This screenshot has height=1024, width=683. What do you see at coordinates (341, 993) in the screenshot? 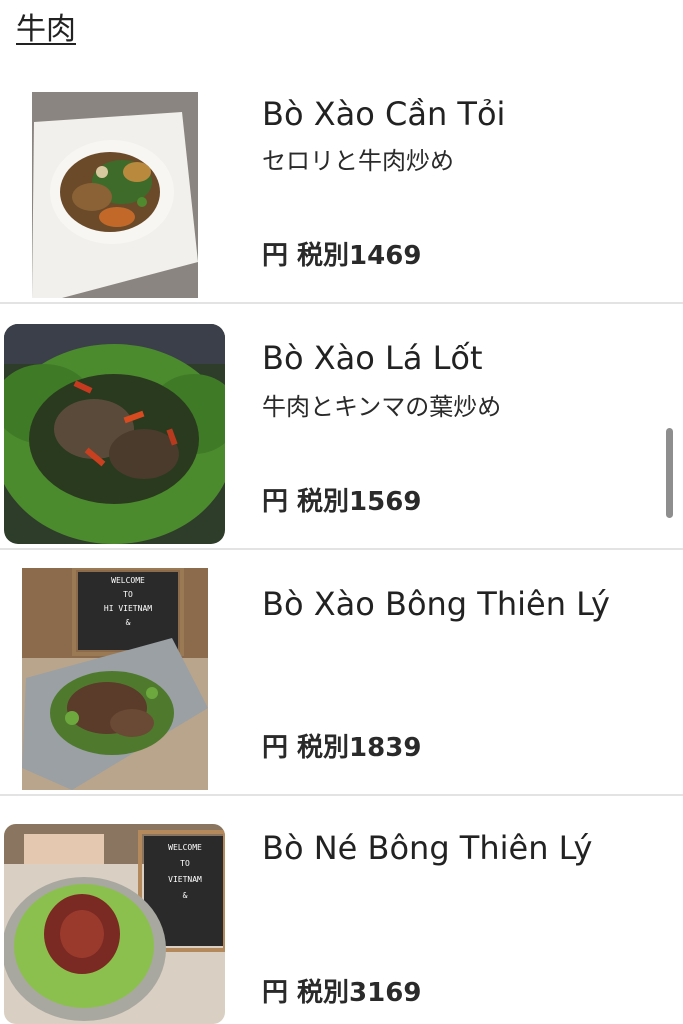
I see `dish-price: 円 税別3169` at bounding box center [341, 993].